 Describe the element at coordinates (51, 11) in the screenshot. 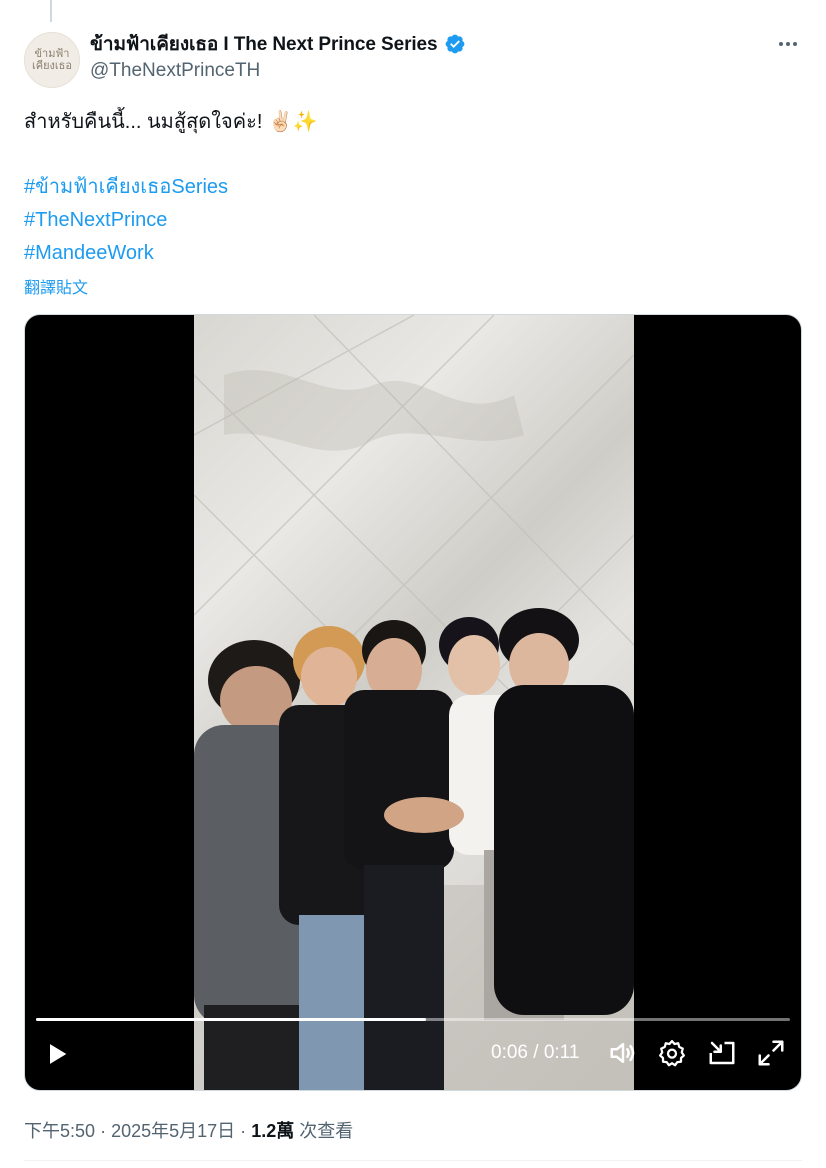

I see `thread-connector-line` at that location.